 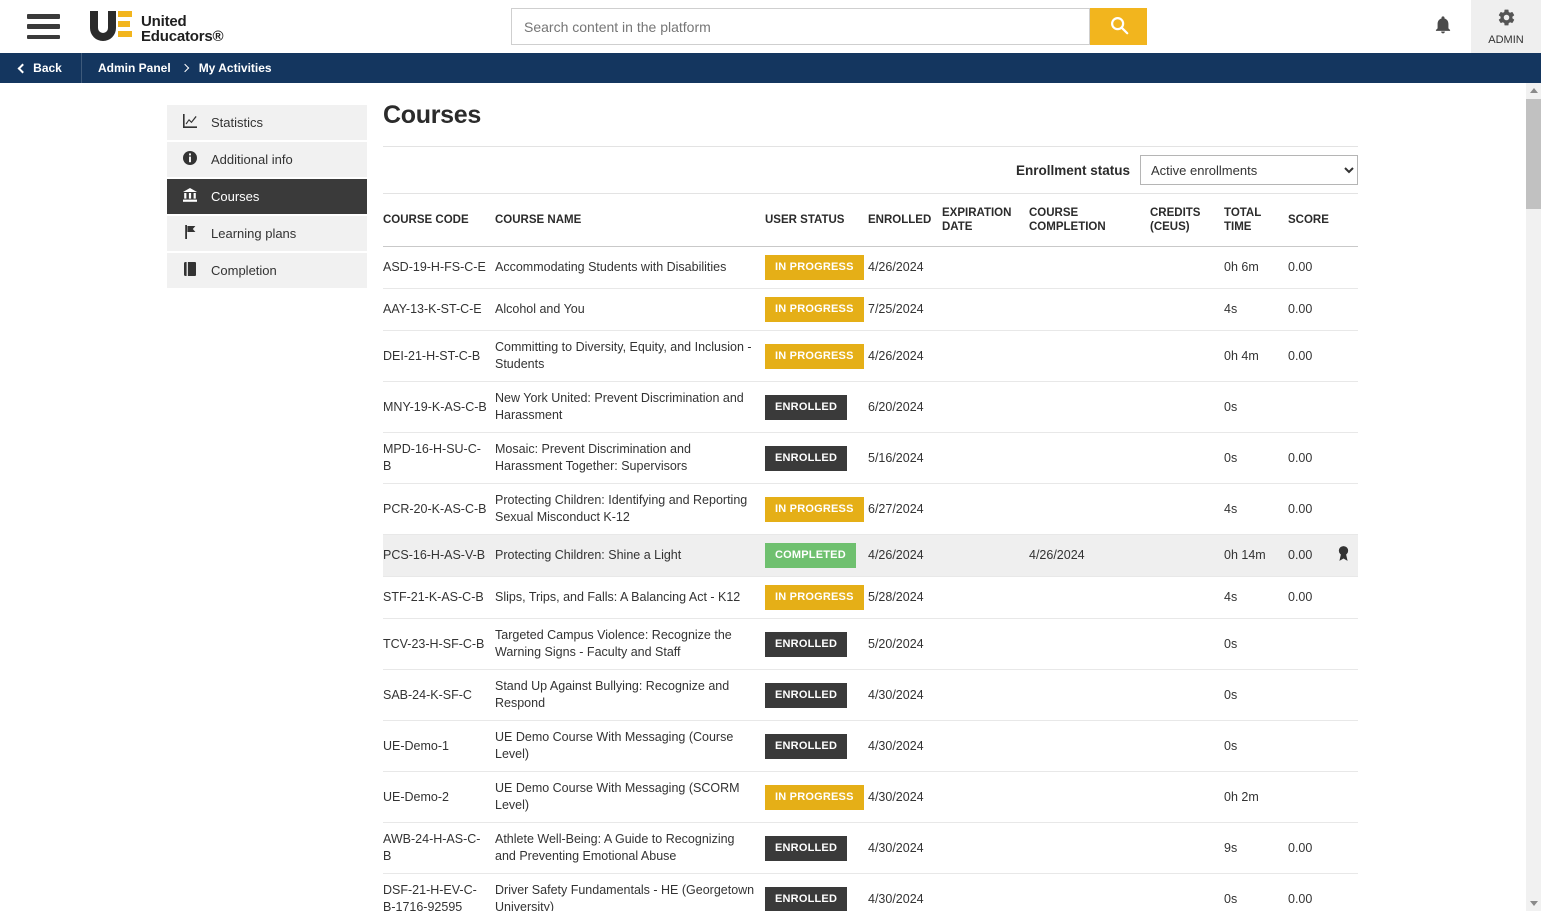 What do you see at coordinates (433, 597) in the screenshot?
I see `course-code-cell: STF-21-K-AS-C-B` at bounding box center [433, 597].